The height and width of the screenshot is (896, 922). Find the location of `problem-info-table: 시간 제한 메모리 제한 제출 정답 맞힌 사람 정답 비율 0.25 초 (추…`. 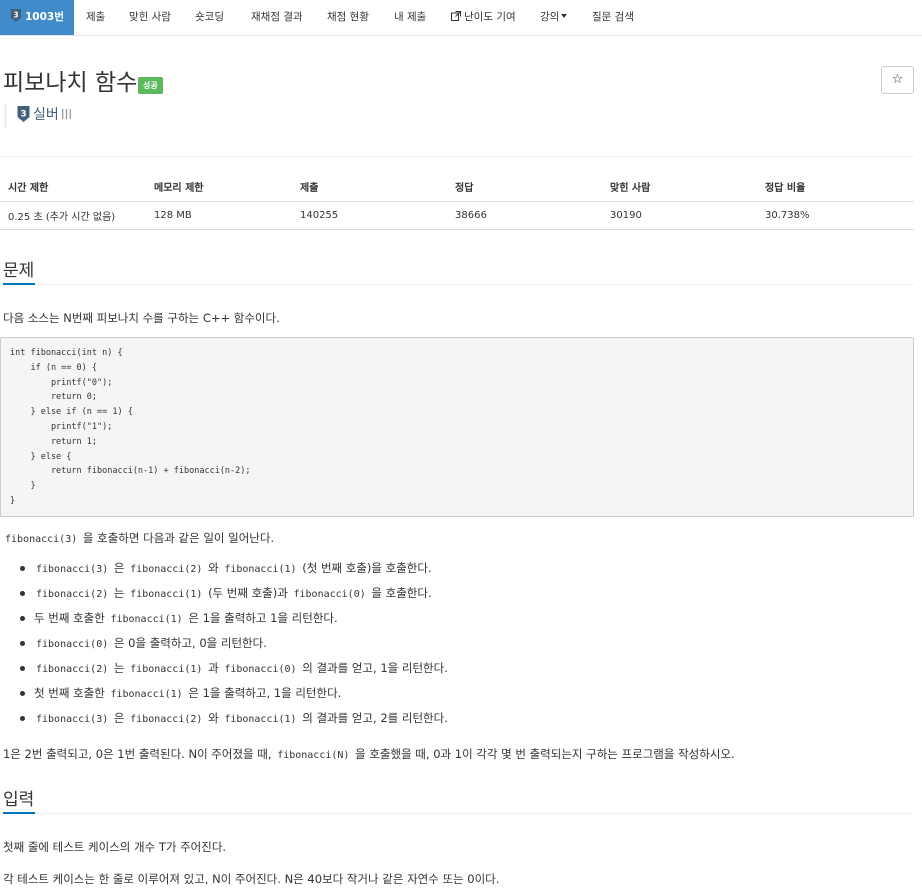

problem-info-table: 시간 제한 메모리 제한 제출 정답 맞힌 사람 정답 비율 0.25 초 (추… is located at coordinates (457, 201).